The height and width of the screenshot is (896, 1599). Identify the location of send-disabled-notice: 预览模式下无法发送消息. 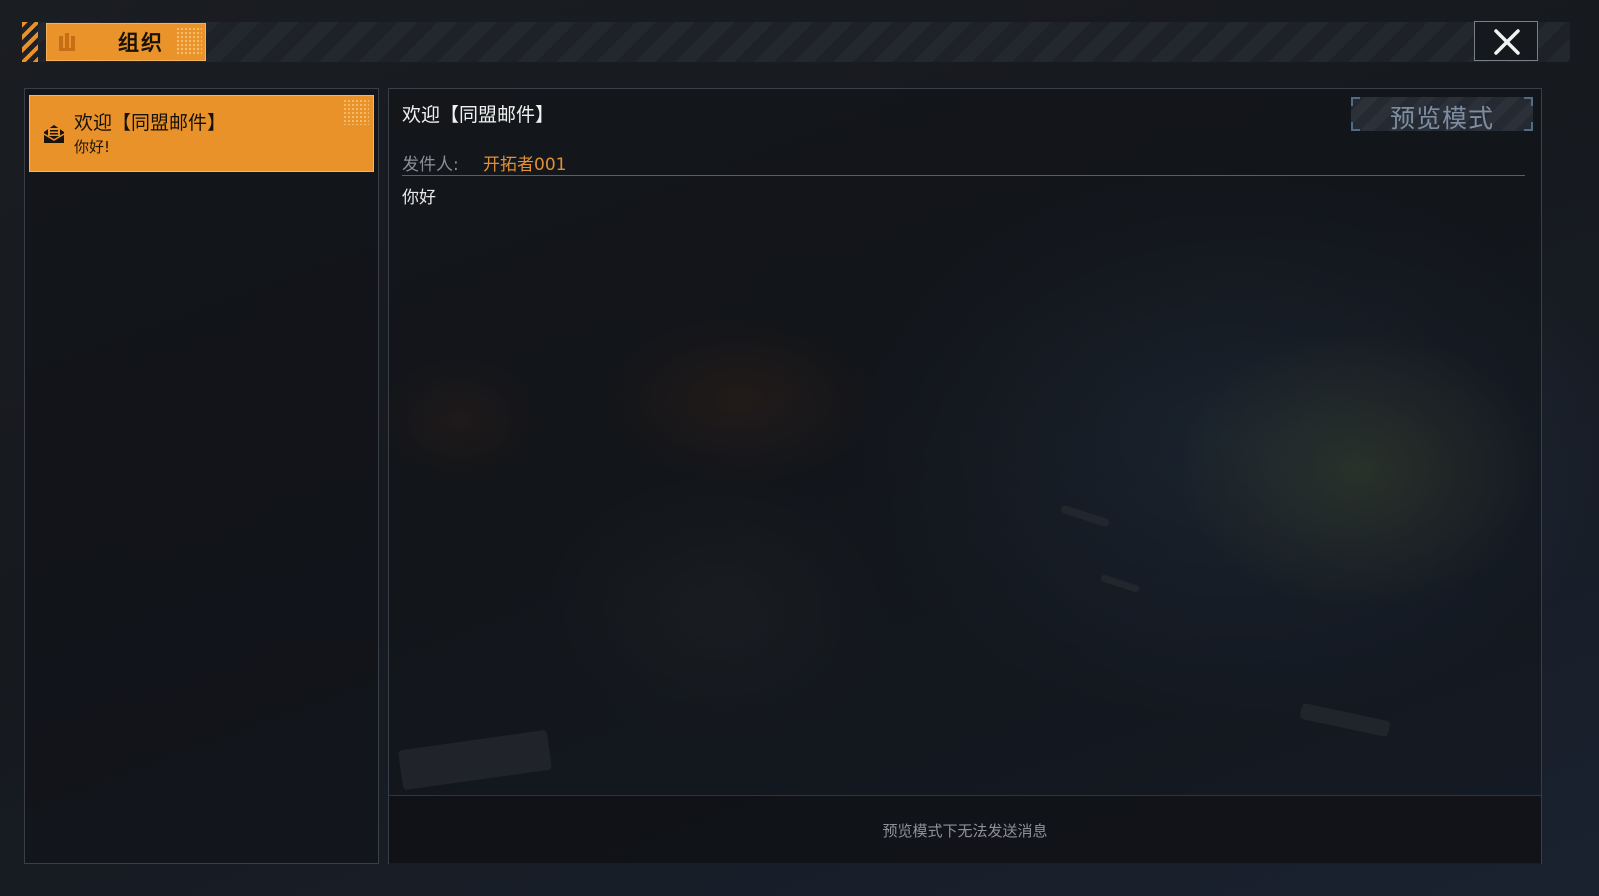
(965, 831).